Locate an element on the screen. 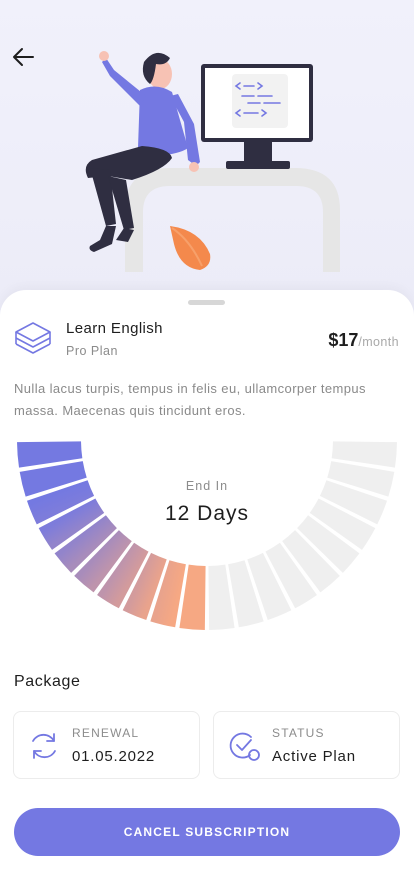  drag-handle is located at coordinates (206, 302).